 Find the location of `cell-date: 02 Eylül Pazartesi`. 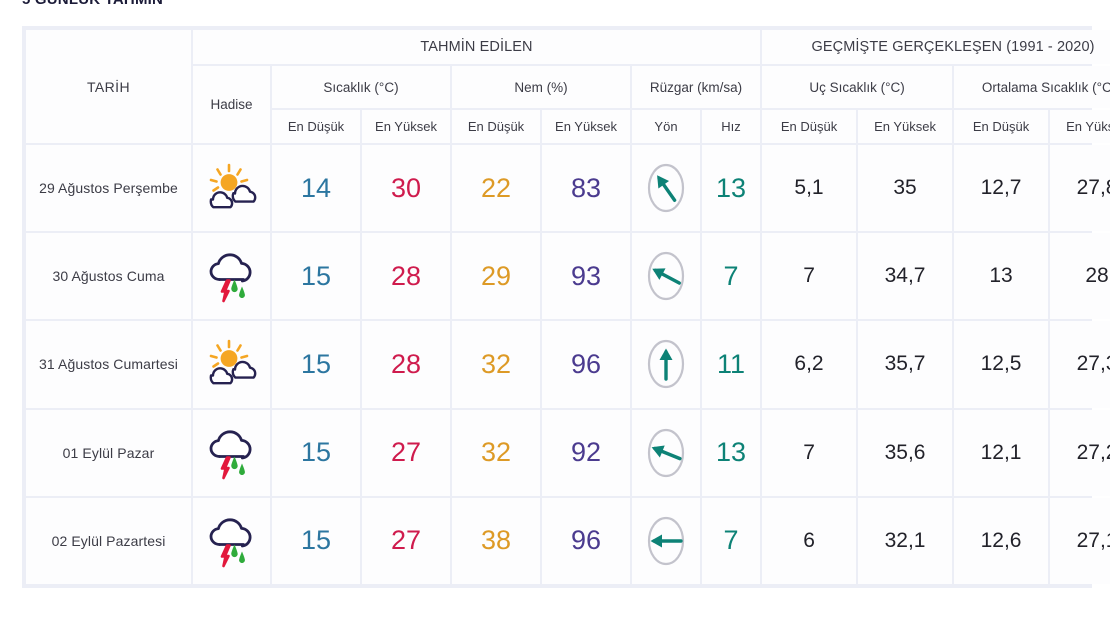

cell-date: 02 Eylül Pazartesi is located at coordinates (108, 540).